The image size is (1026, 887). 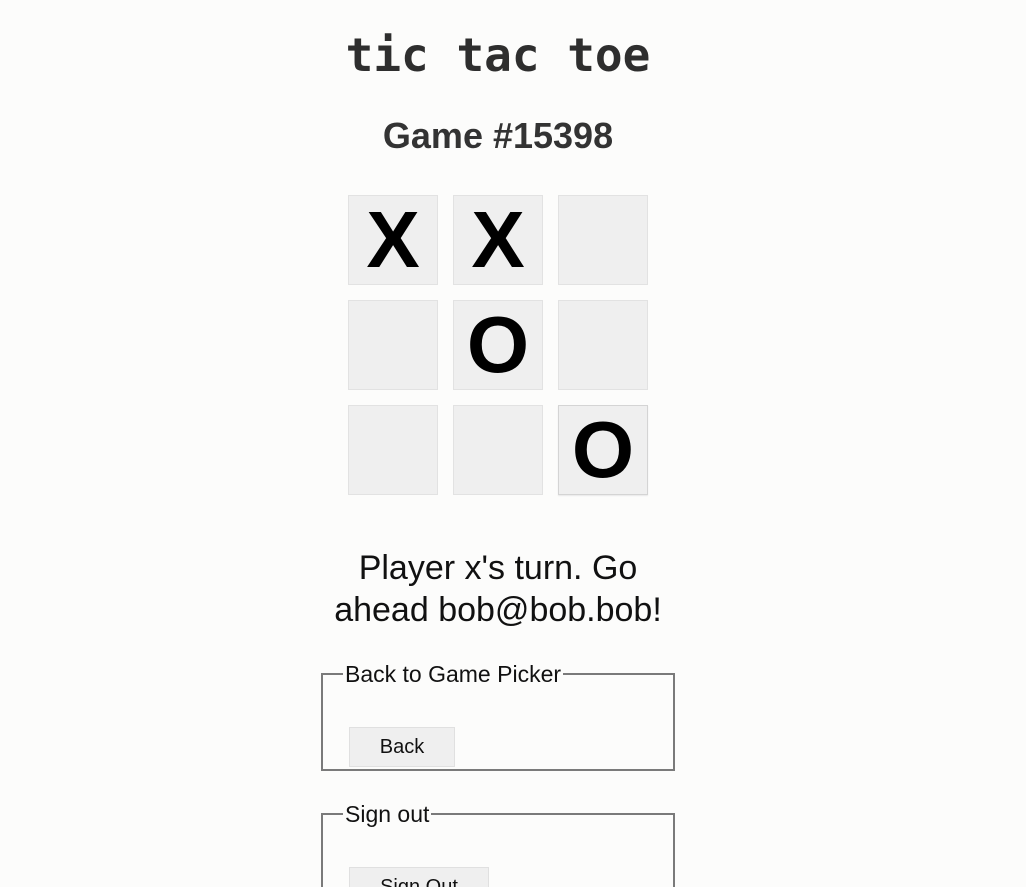 I want to click on board-cell-r3-c1, so click(x=393, y=450).